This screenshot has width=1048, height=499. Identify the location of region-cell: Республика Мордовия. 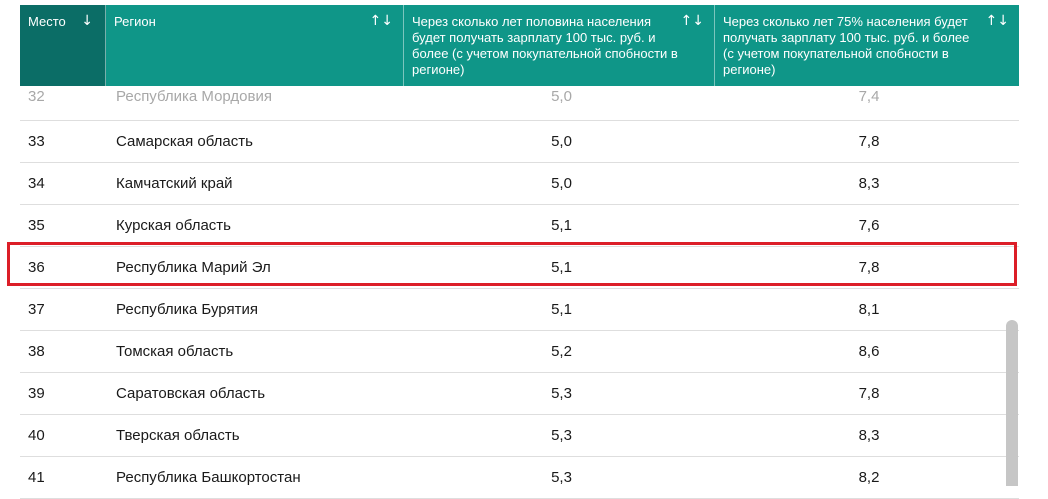
(194, 96).